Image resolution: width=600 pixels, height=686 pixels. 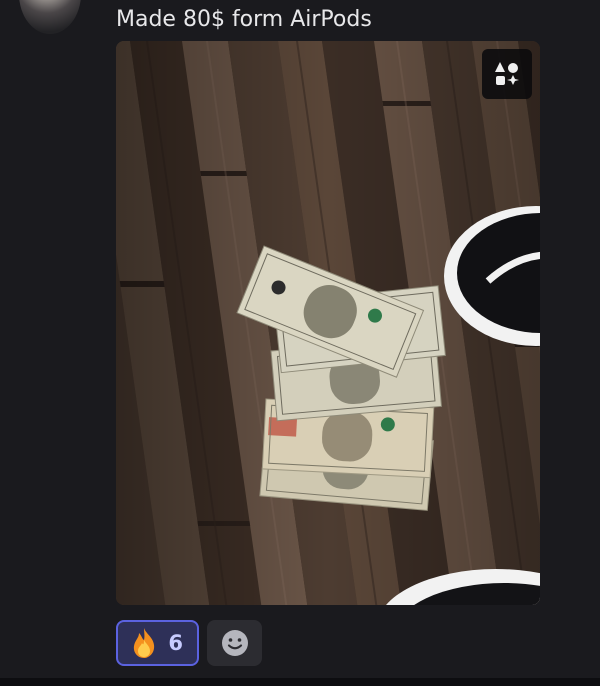 I want to click on add-reaction-button, so click(x=234, y=643).